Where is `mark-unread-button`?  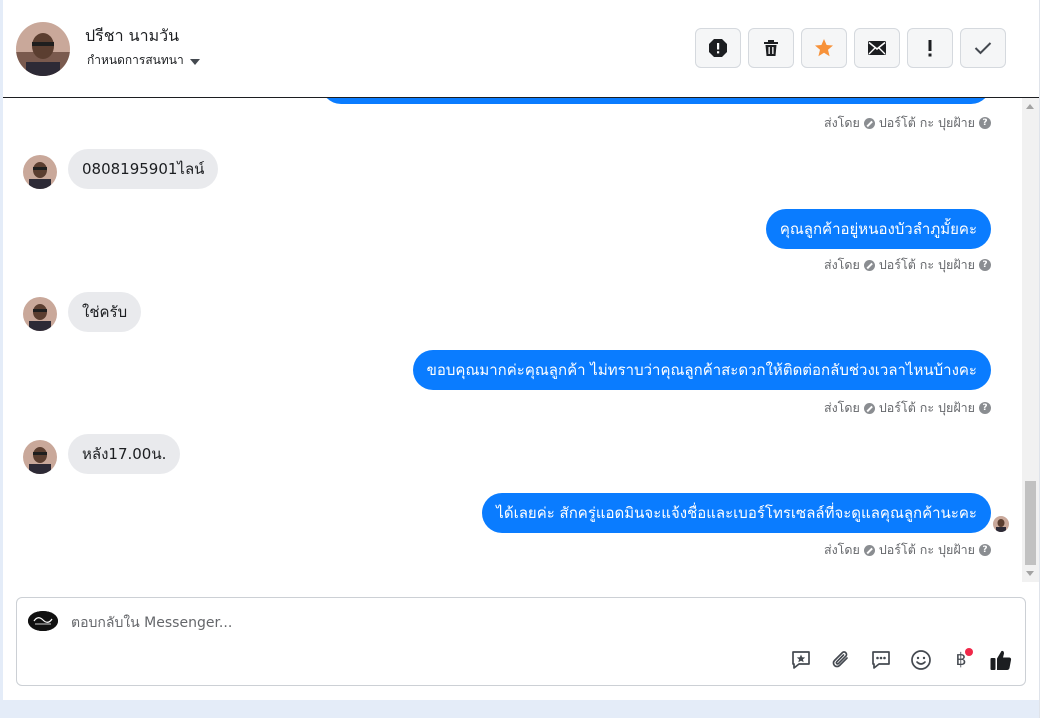 mark-unread-button is located at coordinates (877, 48).